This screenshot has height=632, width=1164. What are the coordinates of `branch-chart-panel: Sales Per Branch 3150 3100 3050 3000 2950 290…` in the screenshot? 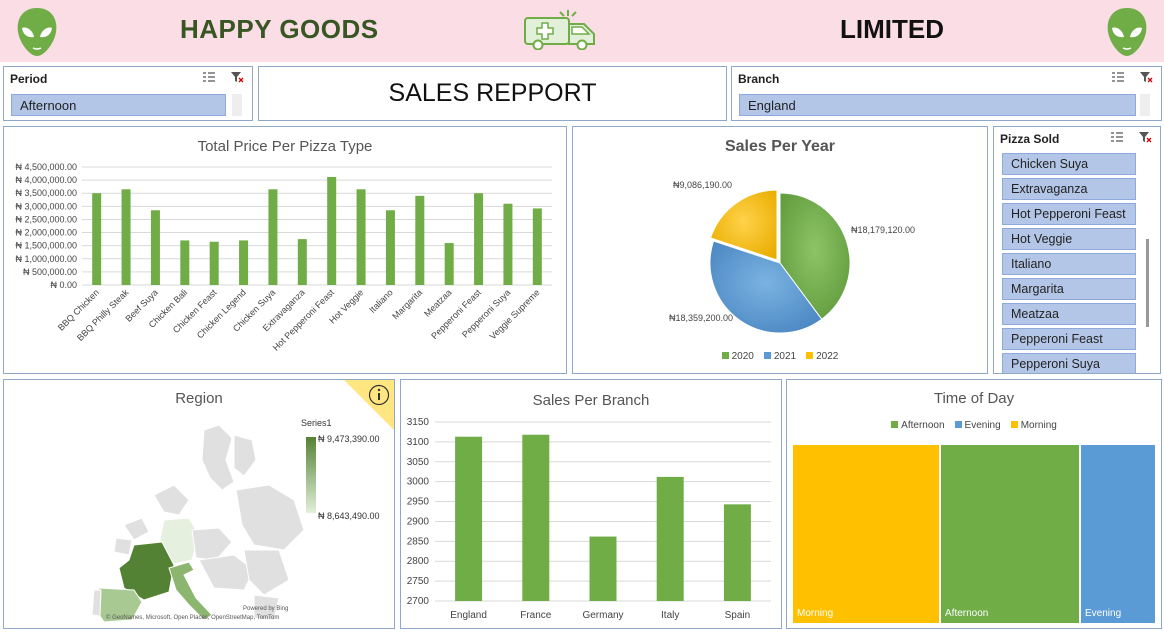 It's located at (591, 504).